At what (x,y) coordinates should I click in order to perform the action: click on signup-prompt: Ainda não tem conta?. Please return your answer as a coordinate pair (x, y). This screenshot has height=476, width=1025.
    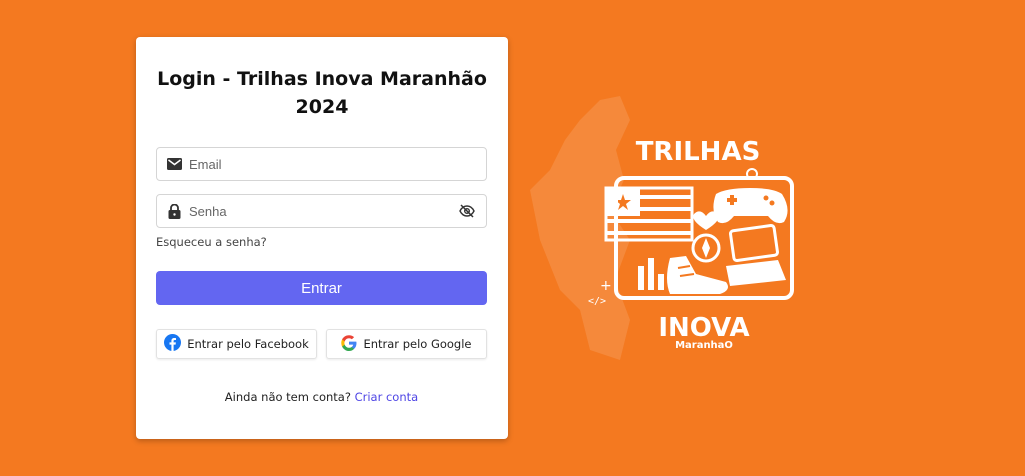
    Looking at the image, I should click on (287, 397).